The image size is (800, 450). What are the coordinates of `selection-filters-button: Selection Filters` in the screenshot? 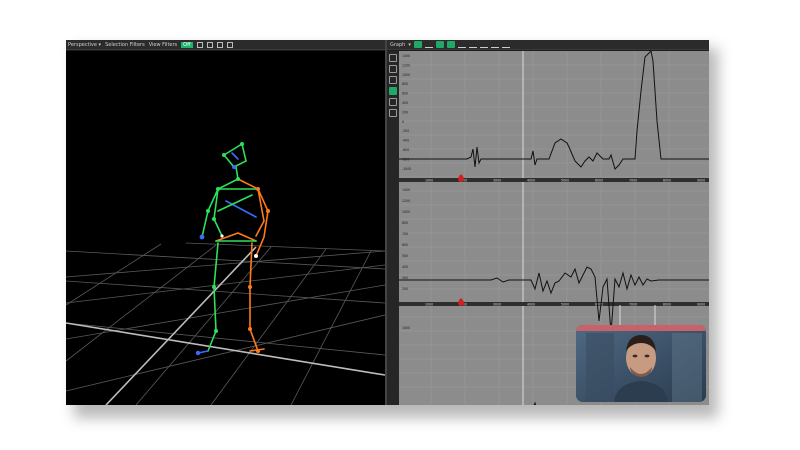 It's located at (125, 45).